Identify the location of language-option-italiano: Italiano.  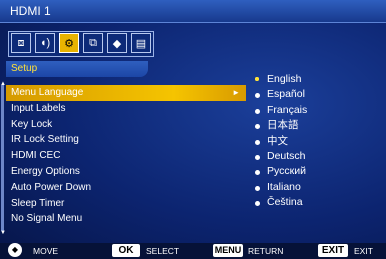
(280, 187).